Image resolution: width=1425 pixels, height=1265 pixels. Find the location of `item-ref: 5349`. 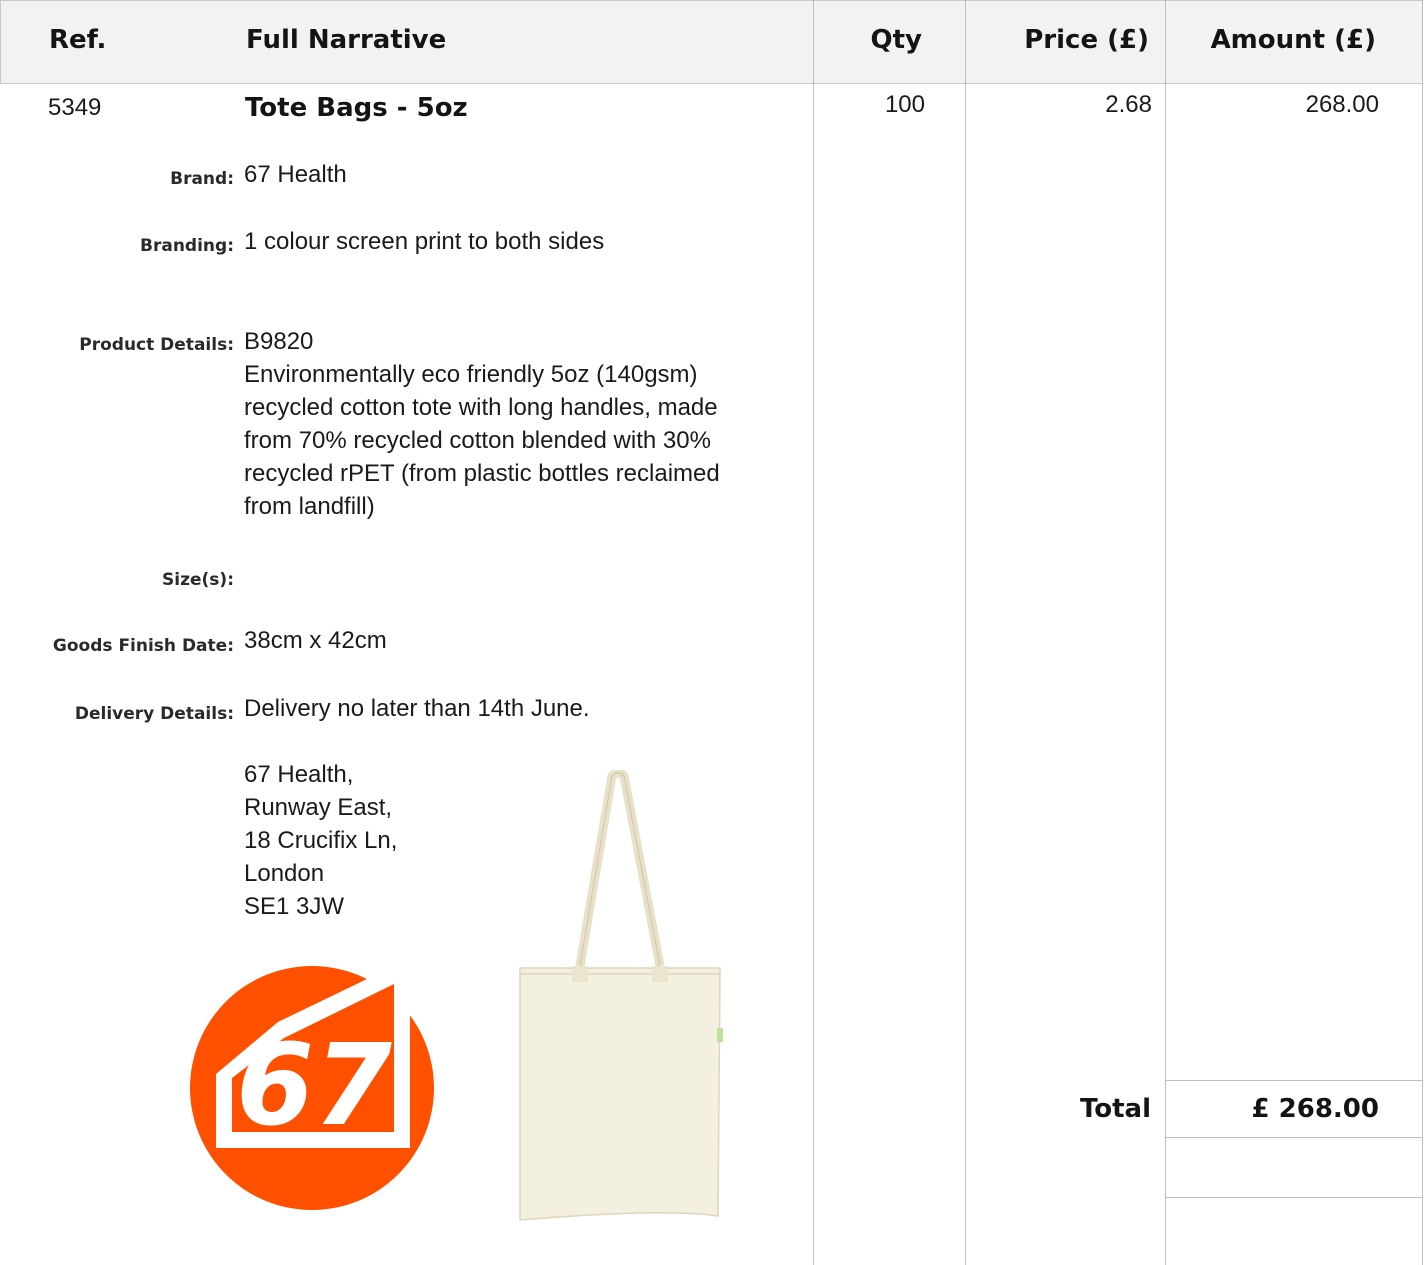

item-ref: 5349 is located at coordinates (75, 107).